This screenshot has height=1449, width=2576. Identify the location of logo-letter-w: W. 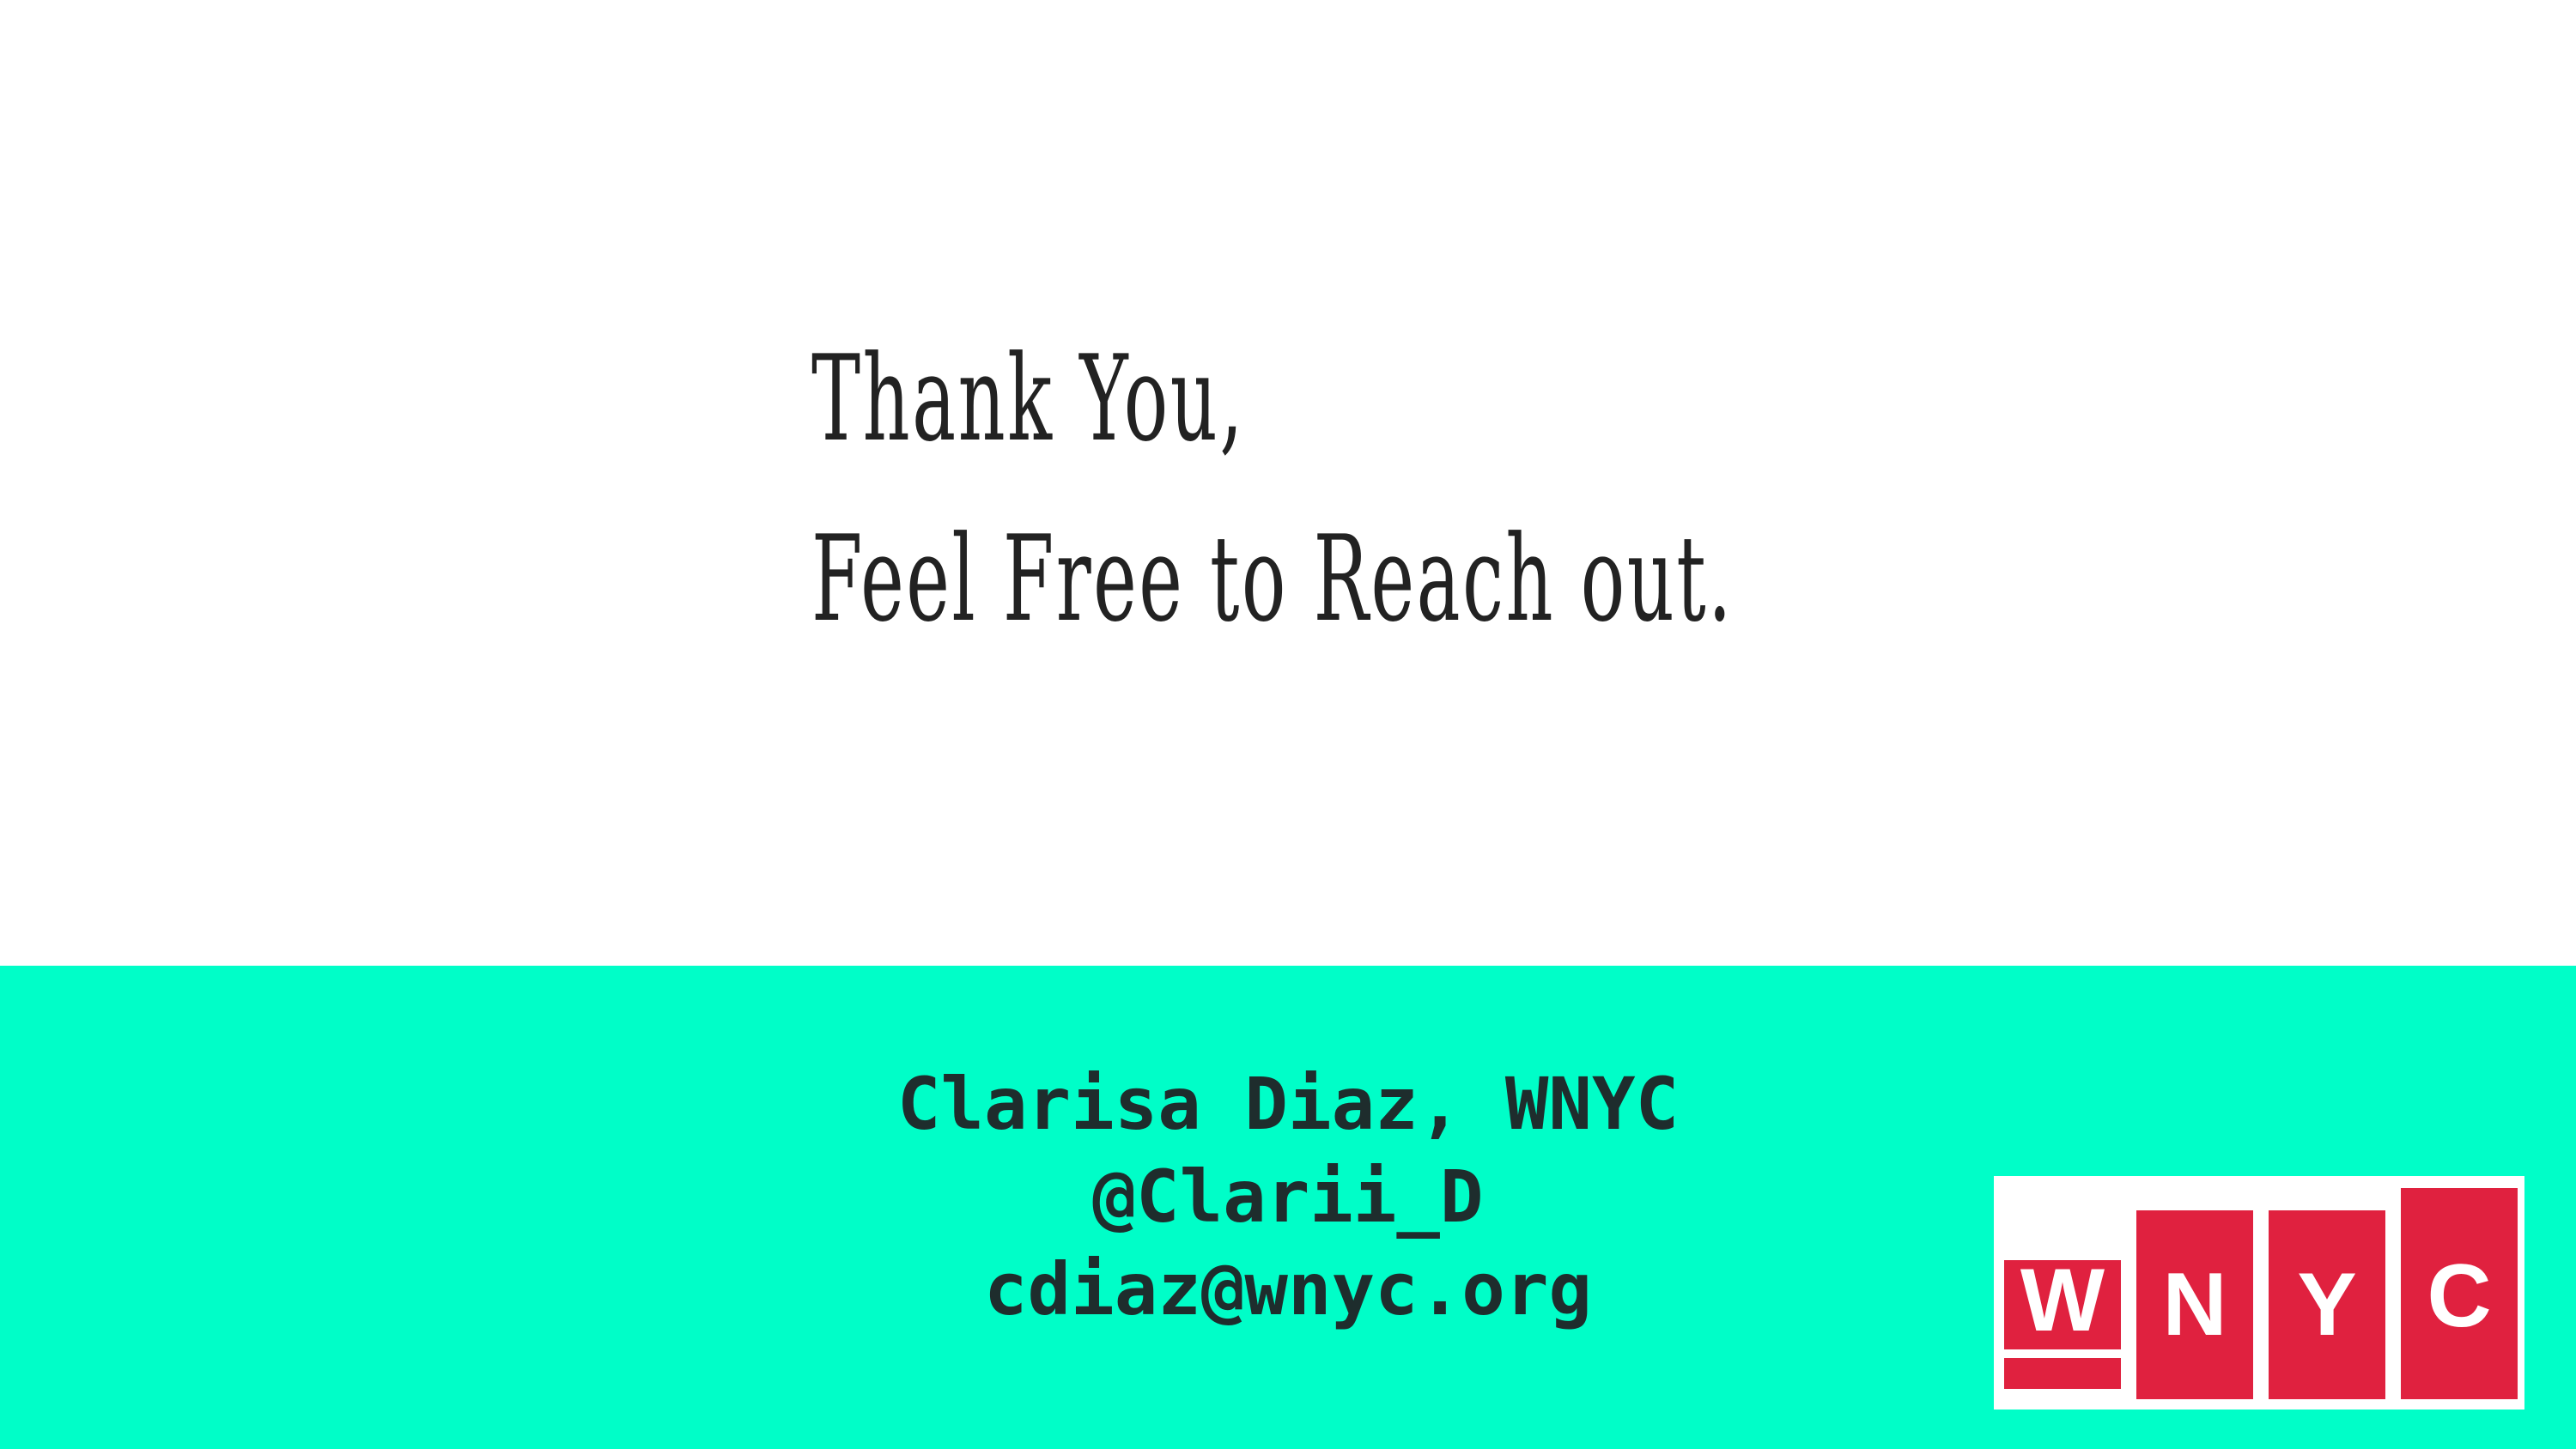
(2062, 1300).